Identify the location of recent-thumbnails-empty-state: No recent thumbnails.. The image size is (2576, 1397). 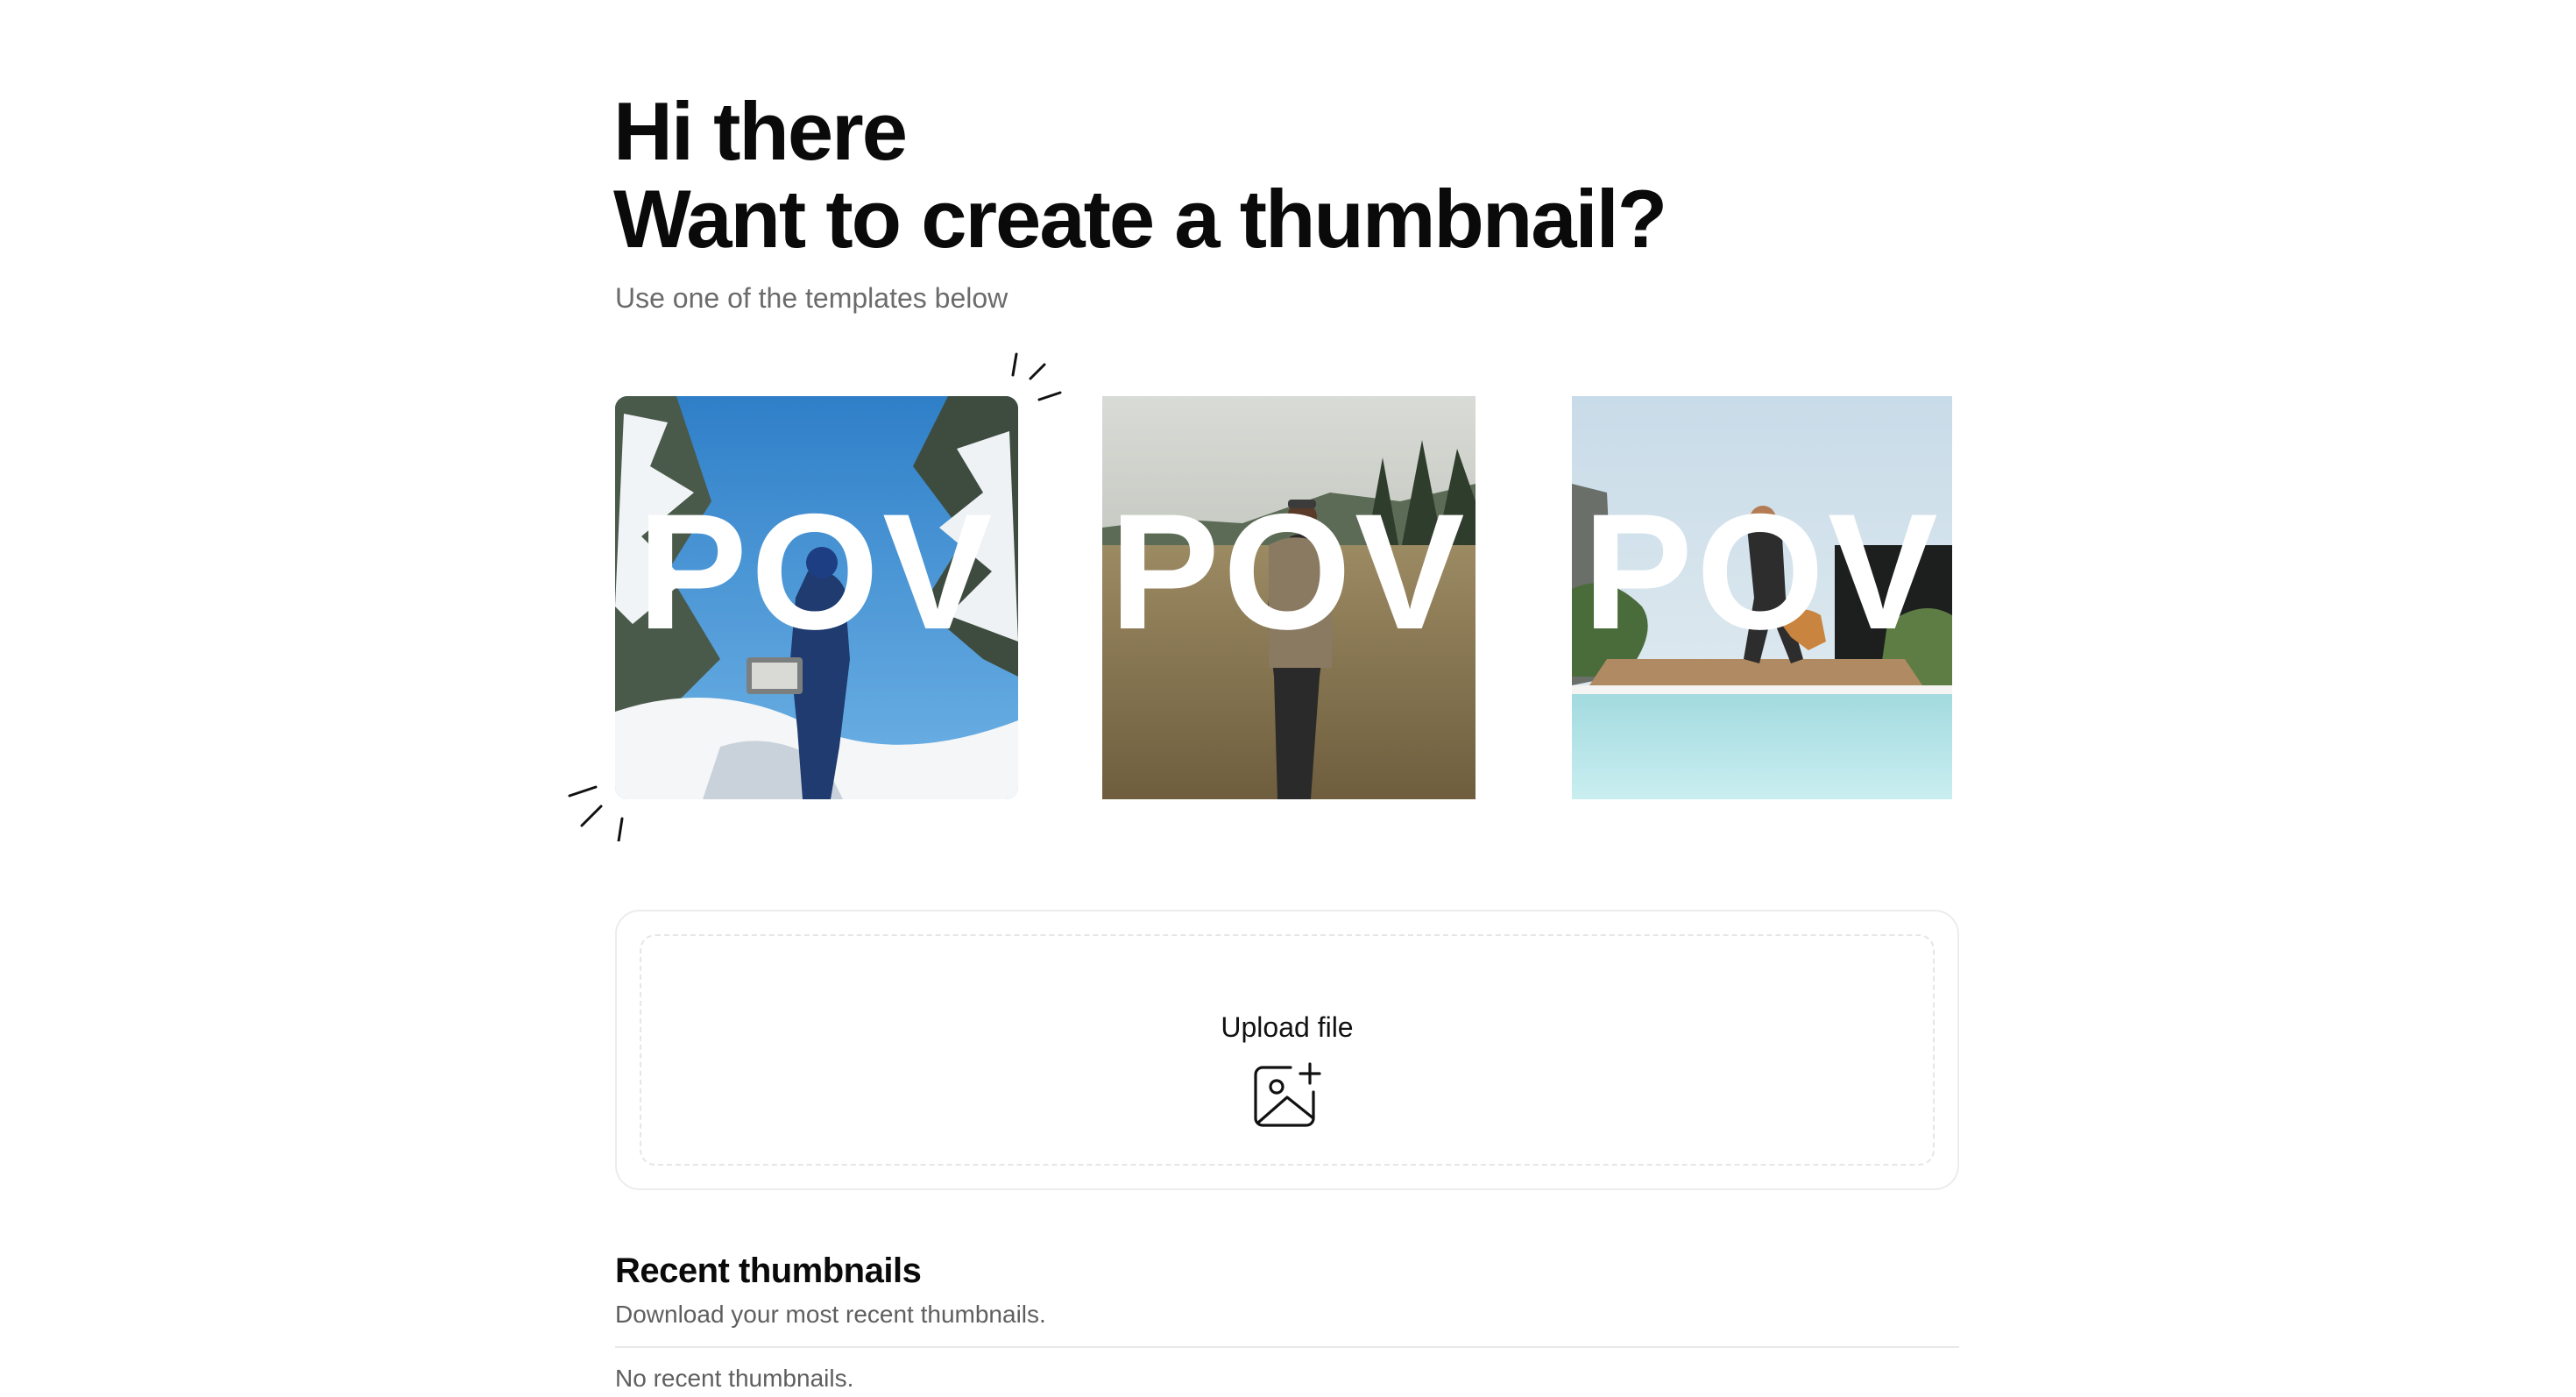
(734, 1378).